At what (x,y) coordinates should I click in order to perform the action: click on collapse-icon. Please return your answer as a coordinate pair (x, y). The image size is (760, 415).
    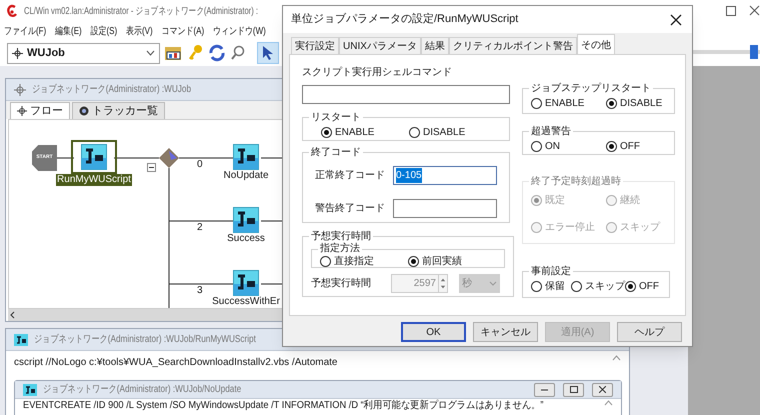
    Looking at the image, I should click on (151, 167).